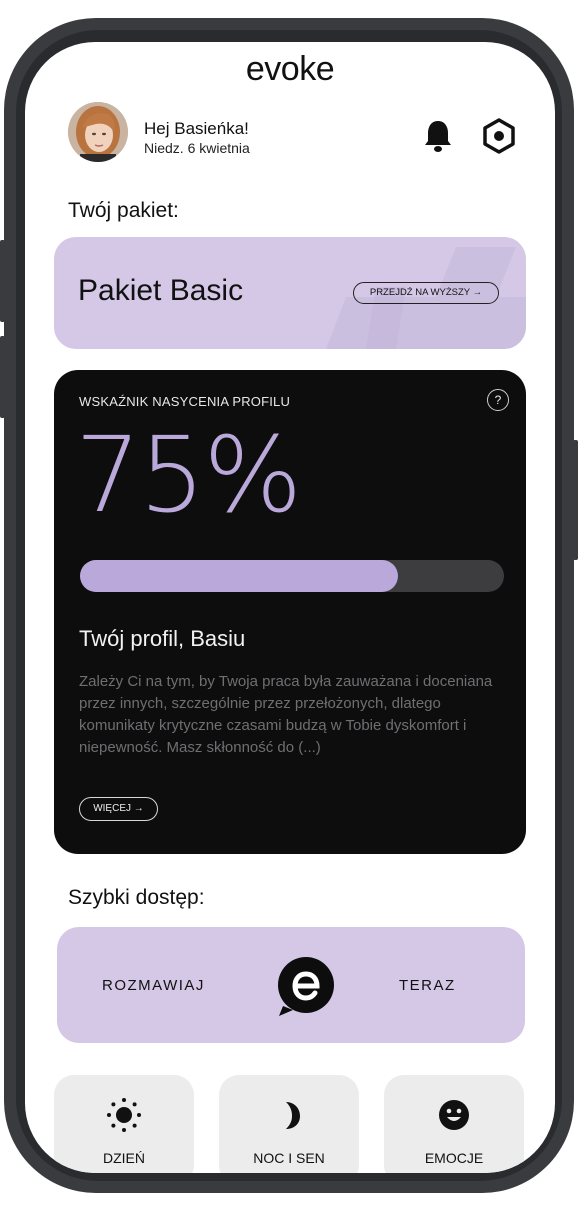  What do you see at coordinates (2, 281) in the screenshot?
I see `volume-up-button` at bounding box center [2, 281].